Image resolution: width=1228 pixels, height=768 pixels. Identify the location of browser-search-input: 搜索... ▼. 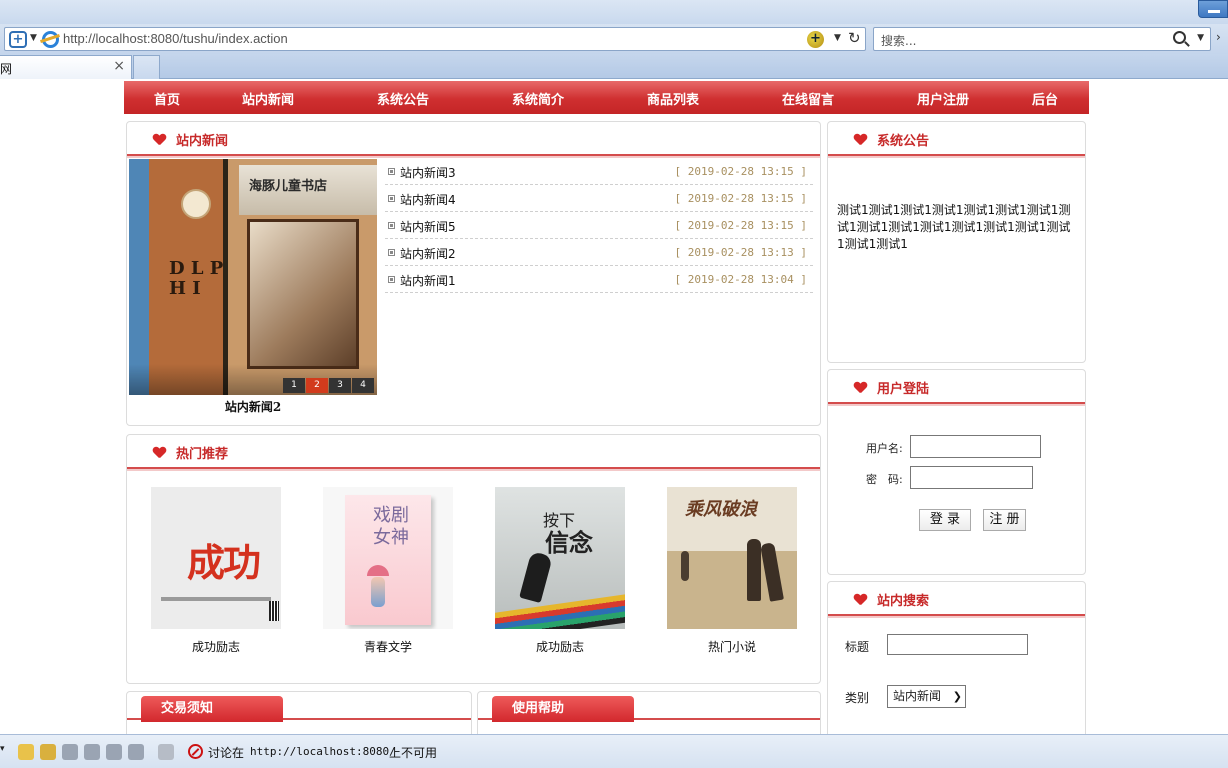
(1042, 39).